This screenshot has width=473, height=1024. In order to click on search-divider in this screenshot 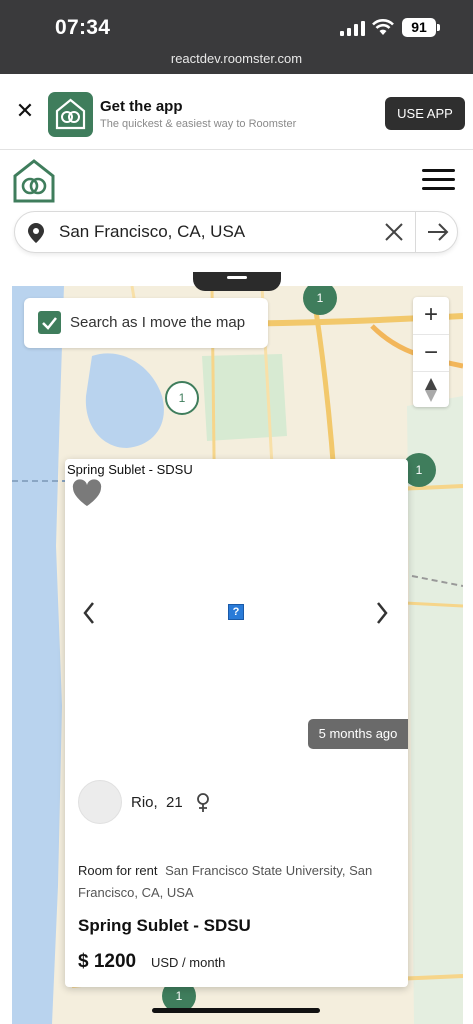, I will do `click(415, 232)`.